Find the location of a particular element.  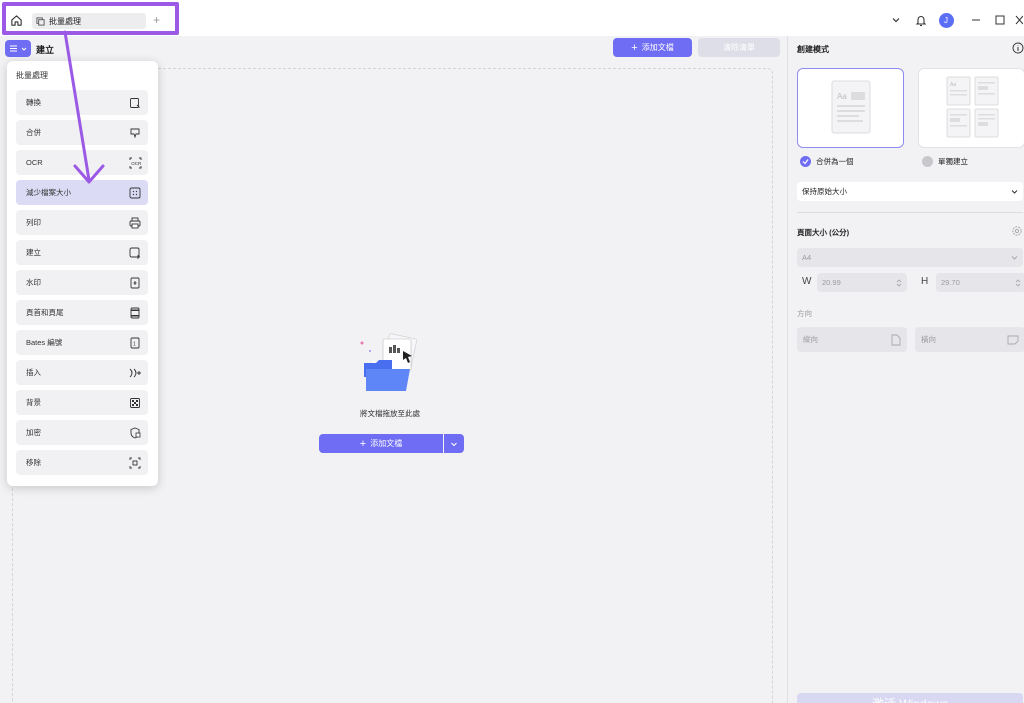

merge-mode-card: Aa is located at coordinates (850, 108).